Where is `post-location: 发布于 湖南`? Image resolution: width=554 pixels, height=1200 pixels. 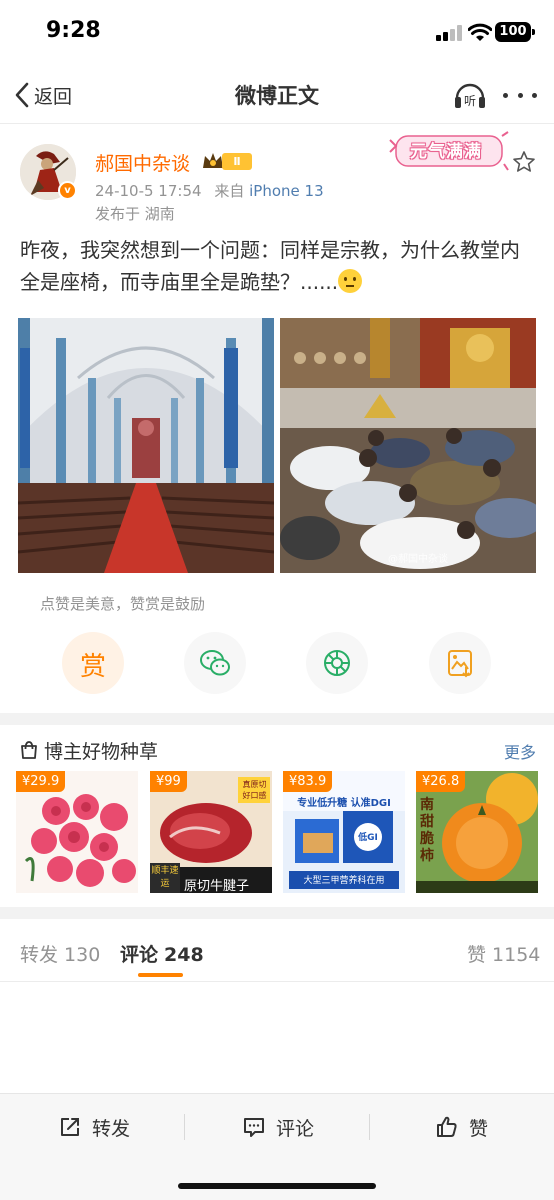
post-location: 发布于 湖南 is located at coordinates (135, 214).